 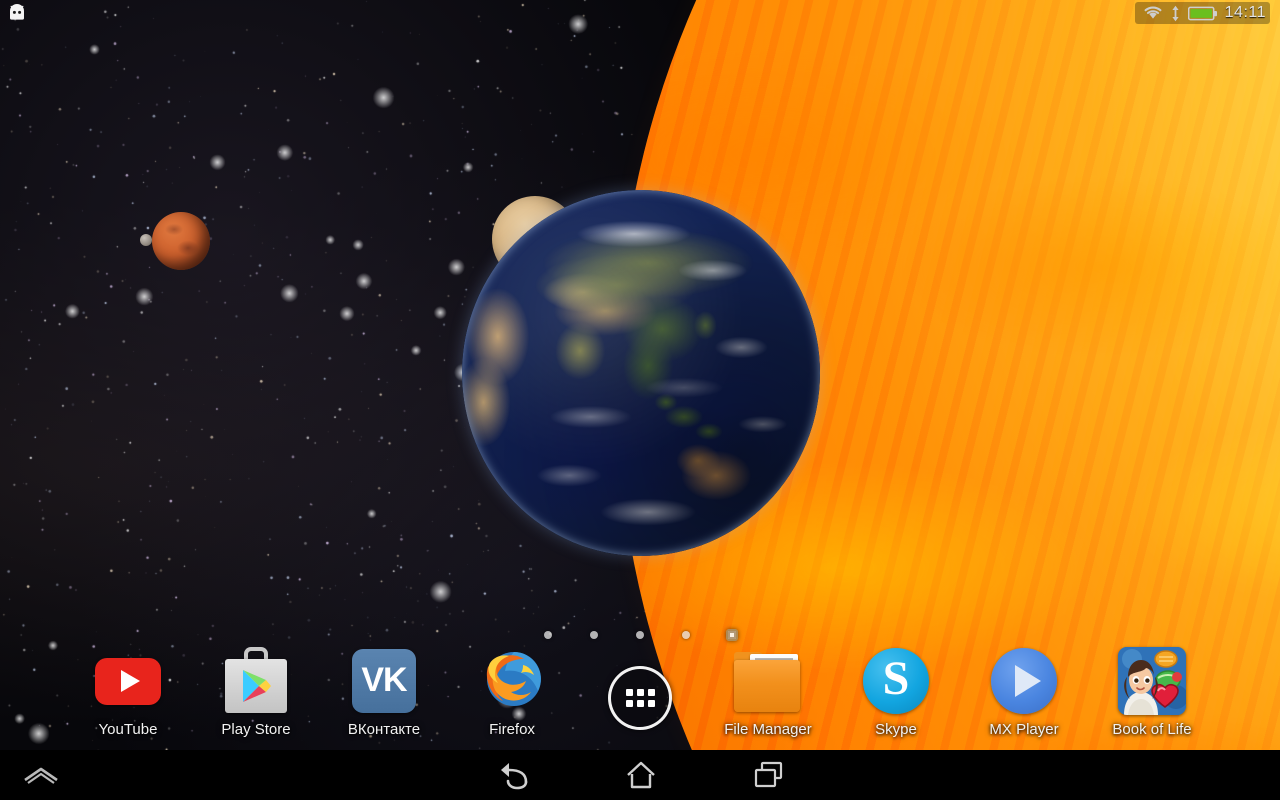 I want to click on nav-recent-apps-button, so click(x=769, y=775).